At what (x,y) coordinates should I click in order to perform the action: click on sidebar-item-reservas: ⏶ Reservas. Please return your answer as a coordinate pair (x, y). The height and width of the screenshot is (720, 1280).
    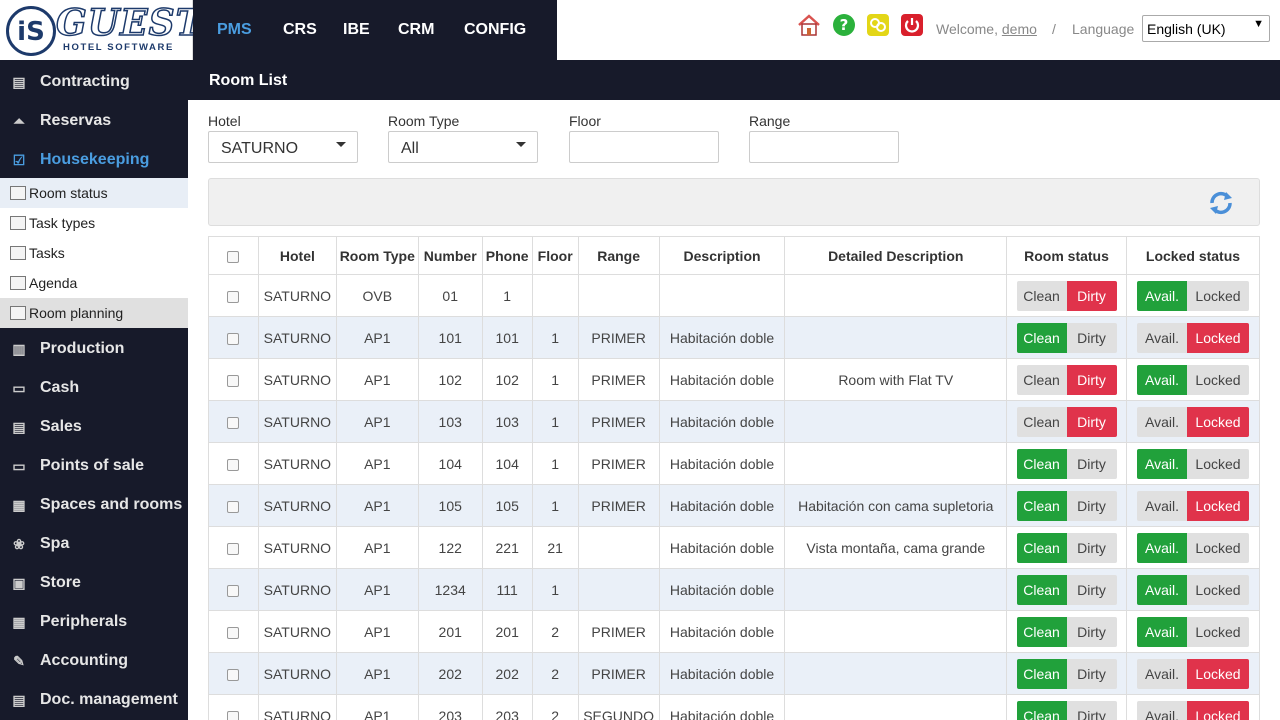
    Looking at the image, I should click on (94, 120).